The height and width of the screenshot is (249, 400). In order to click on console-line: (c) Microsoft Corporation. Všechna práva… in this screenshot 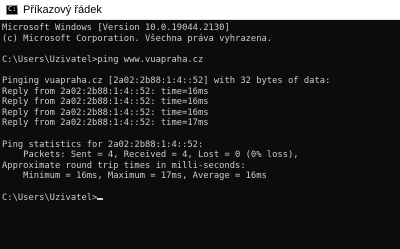, I will do `click(137, 38)`.